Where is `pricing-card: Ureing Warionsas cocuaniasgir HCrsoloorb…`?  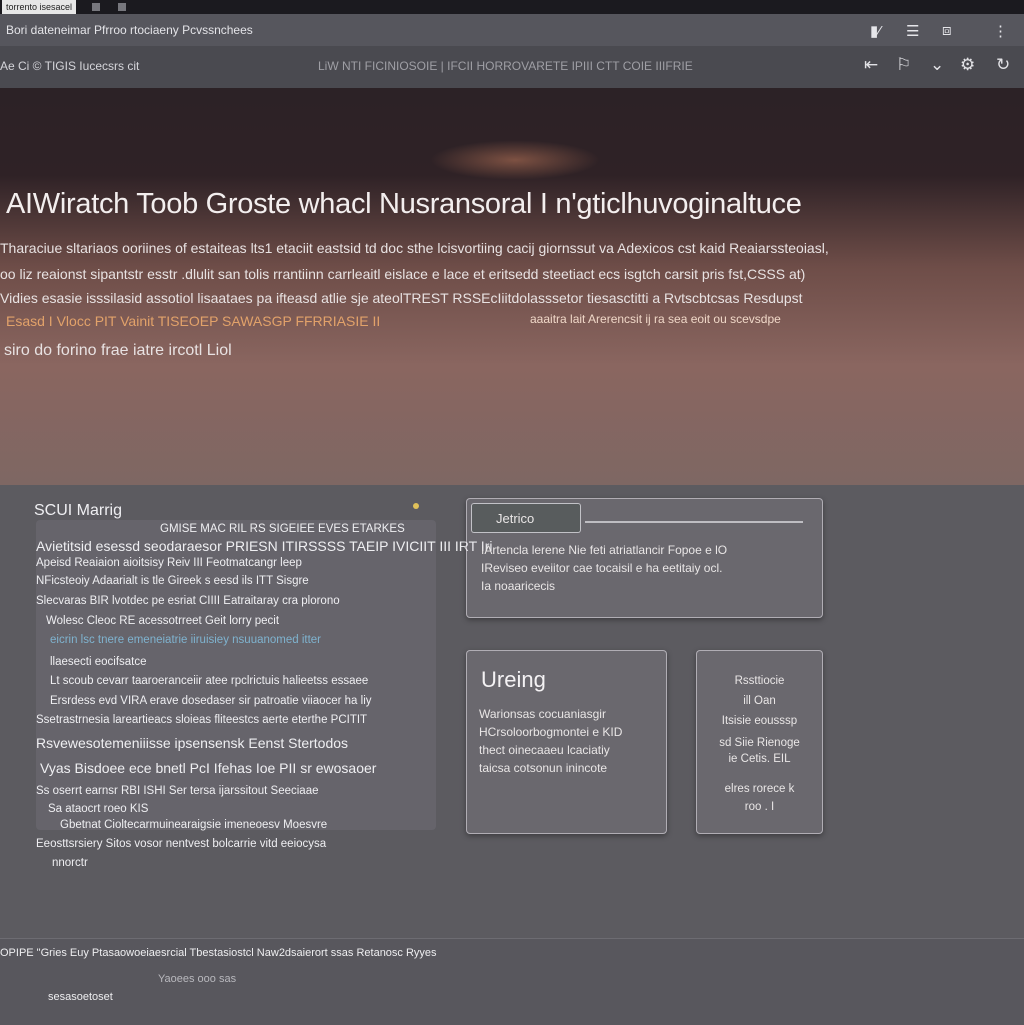
pricing-card: Ureing Warionsas cocuaniasgir HCrsoloorb… is located at coordinates (566, 742).